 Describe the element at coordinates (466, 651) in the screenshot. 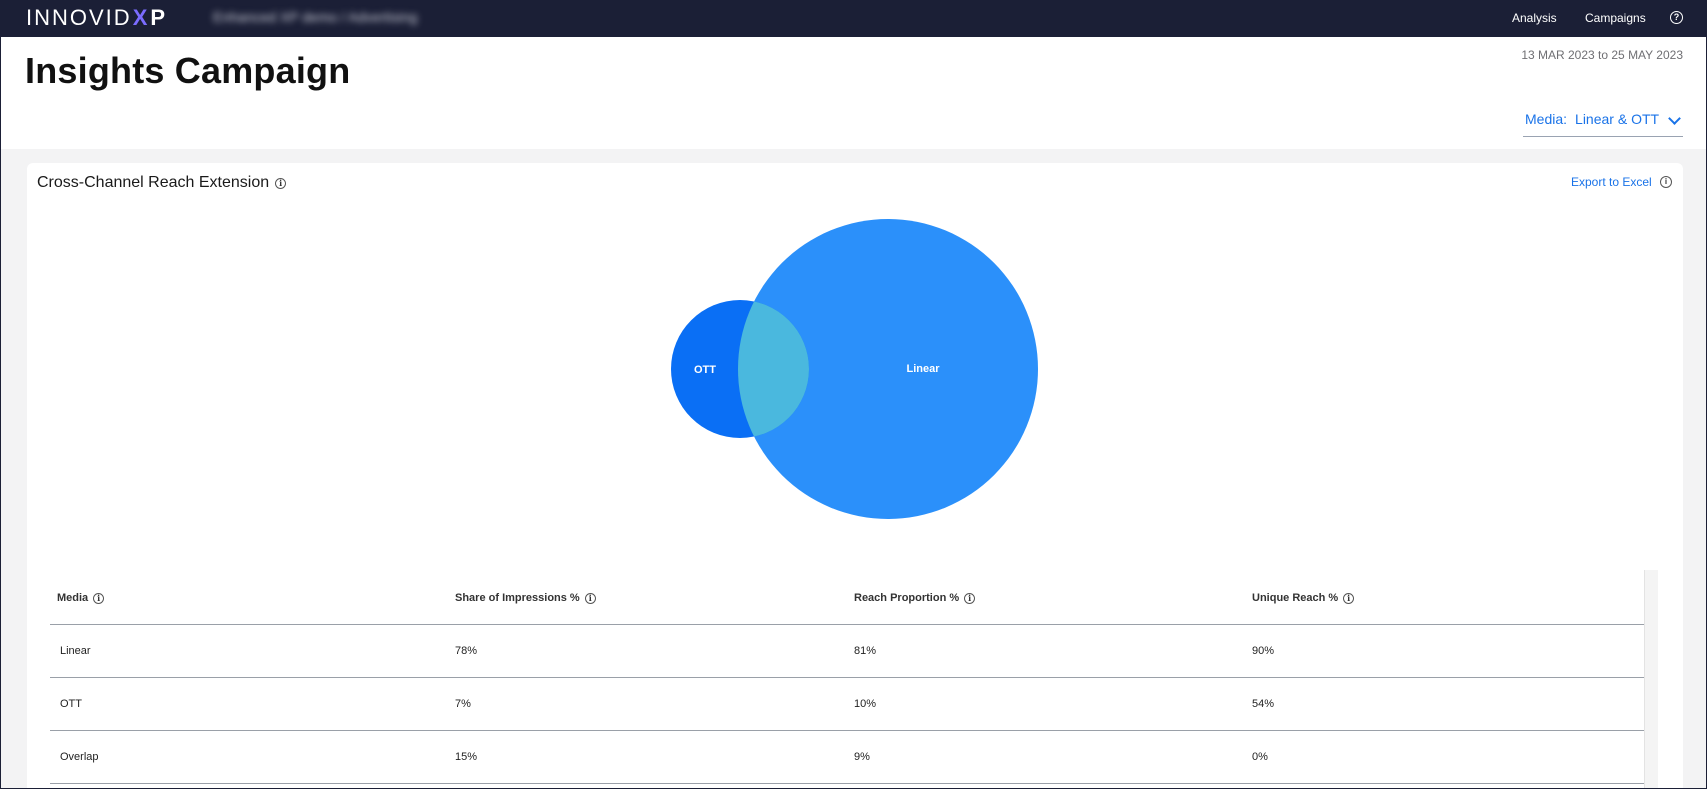

I see `table-cell-share: 78%` at that location.